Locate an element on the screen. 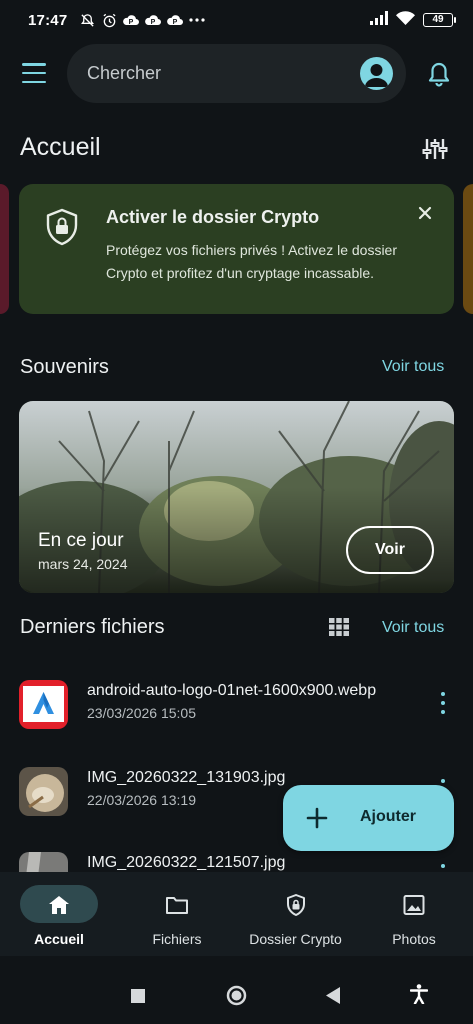  tune-icon is located at coordinates (435, 149).